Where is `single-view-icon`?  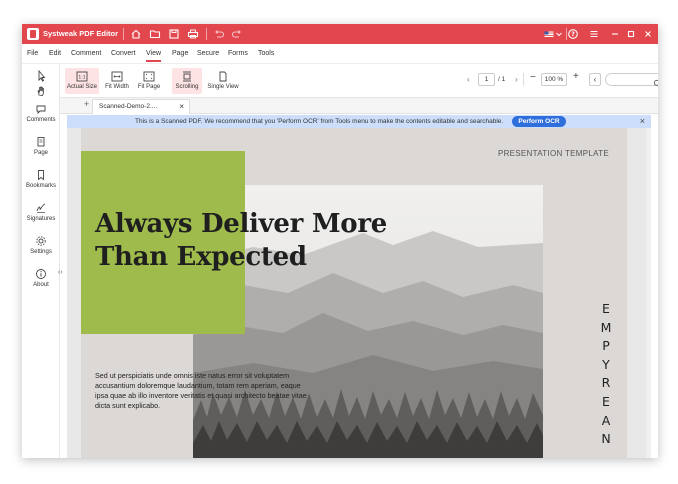
single-view-icon is located at coordinates (223, 76).